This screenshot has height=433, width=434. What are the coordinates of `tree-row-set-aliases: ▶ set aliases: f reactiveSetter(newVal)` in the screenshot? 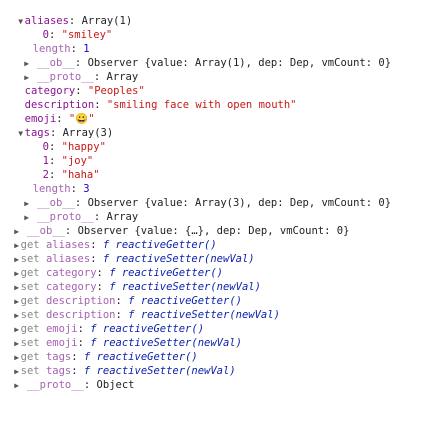 It's located at (127, 251).